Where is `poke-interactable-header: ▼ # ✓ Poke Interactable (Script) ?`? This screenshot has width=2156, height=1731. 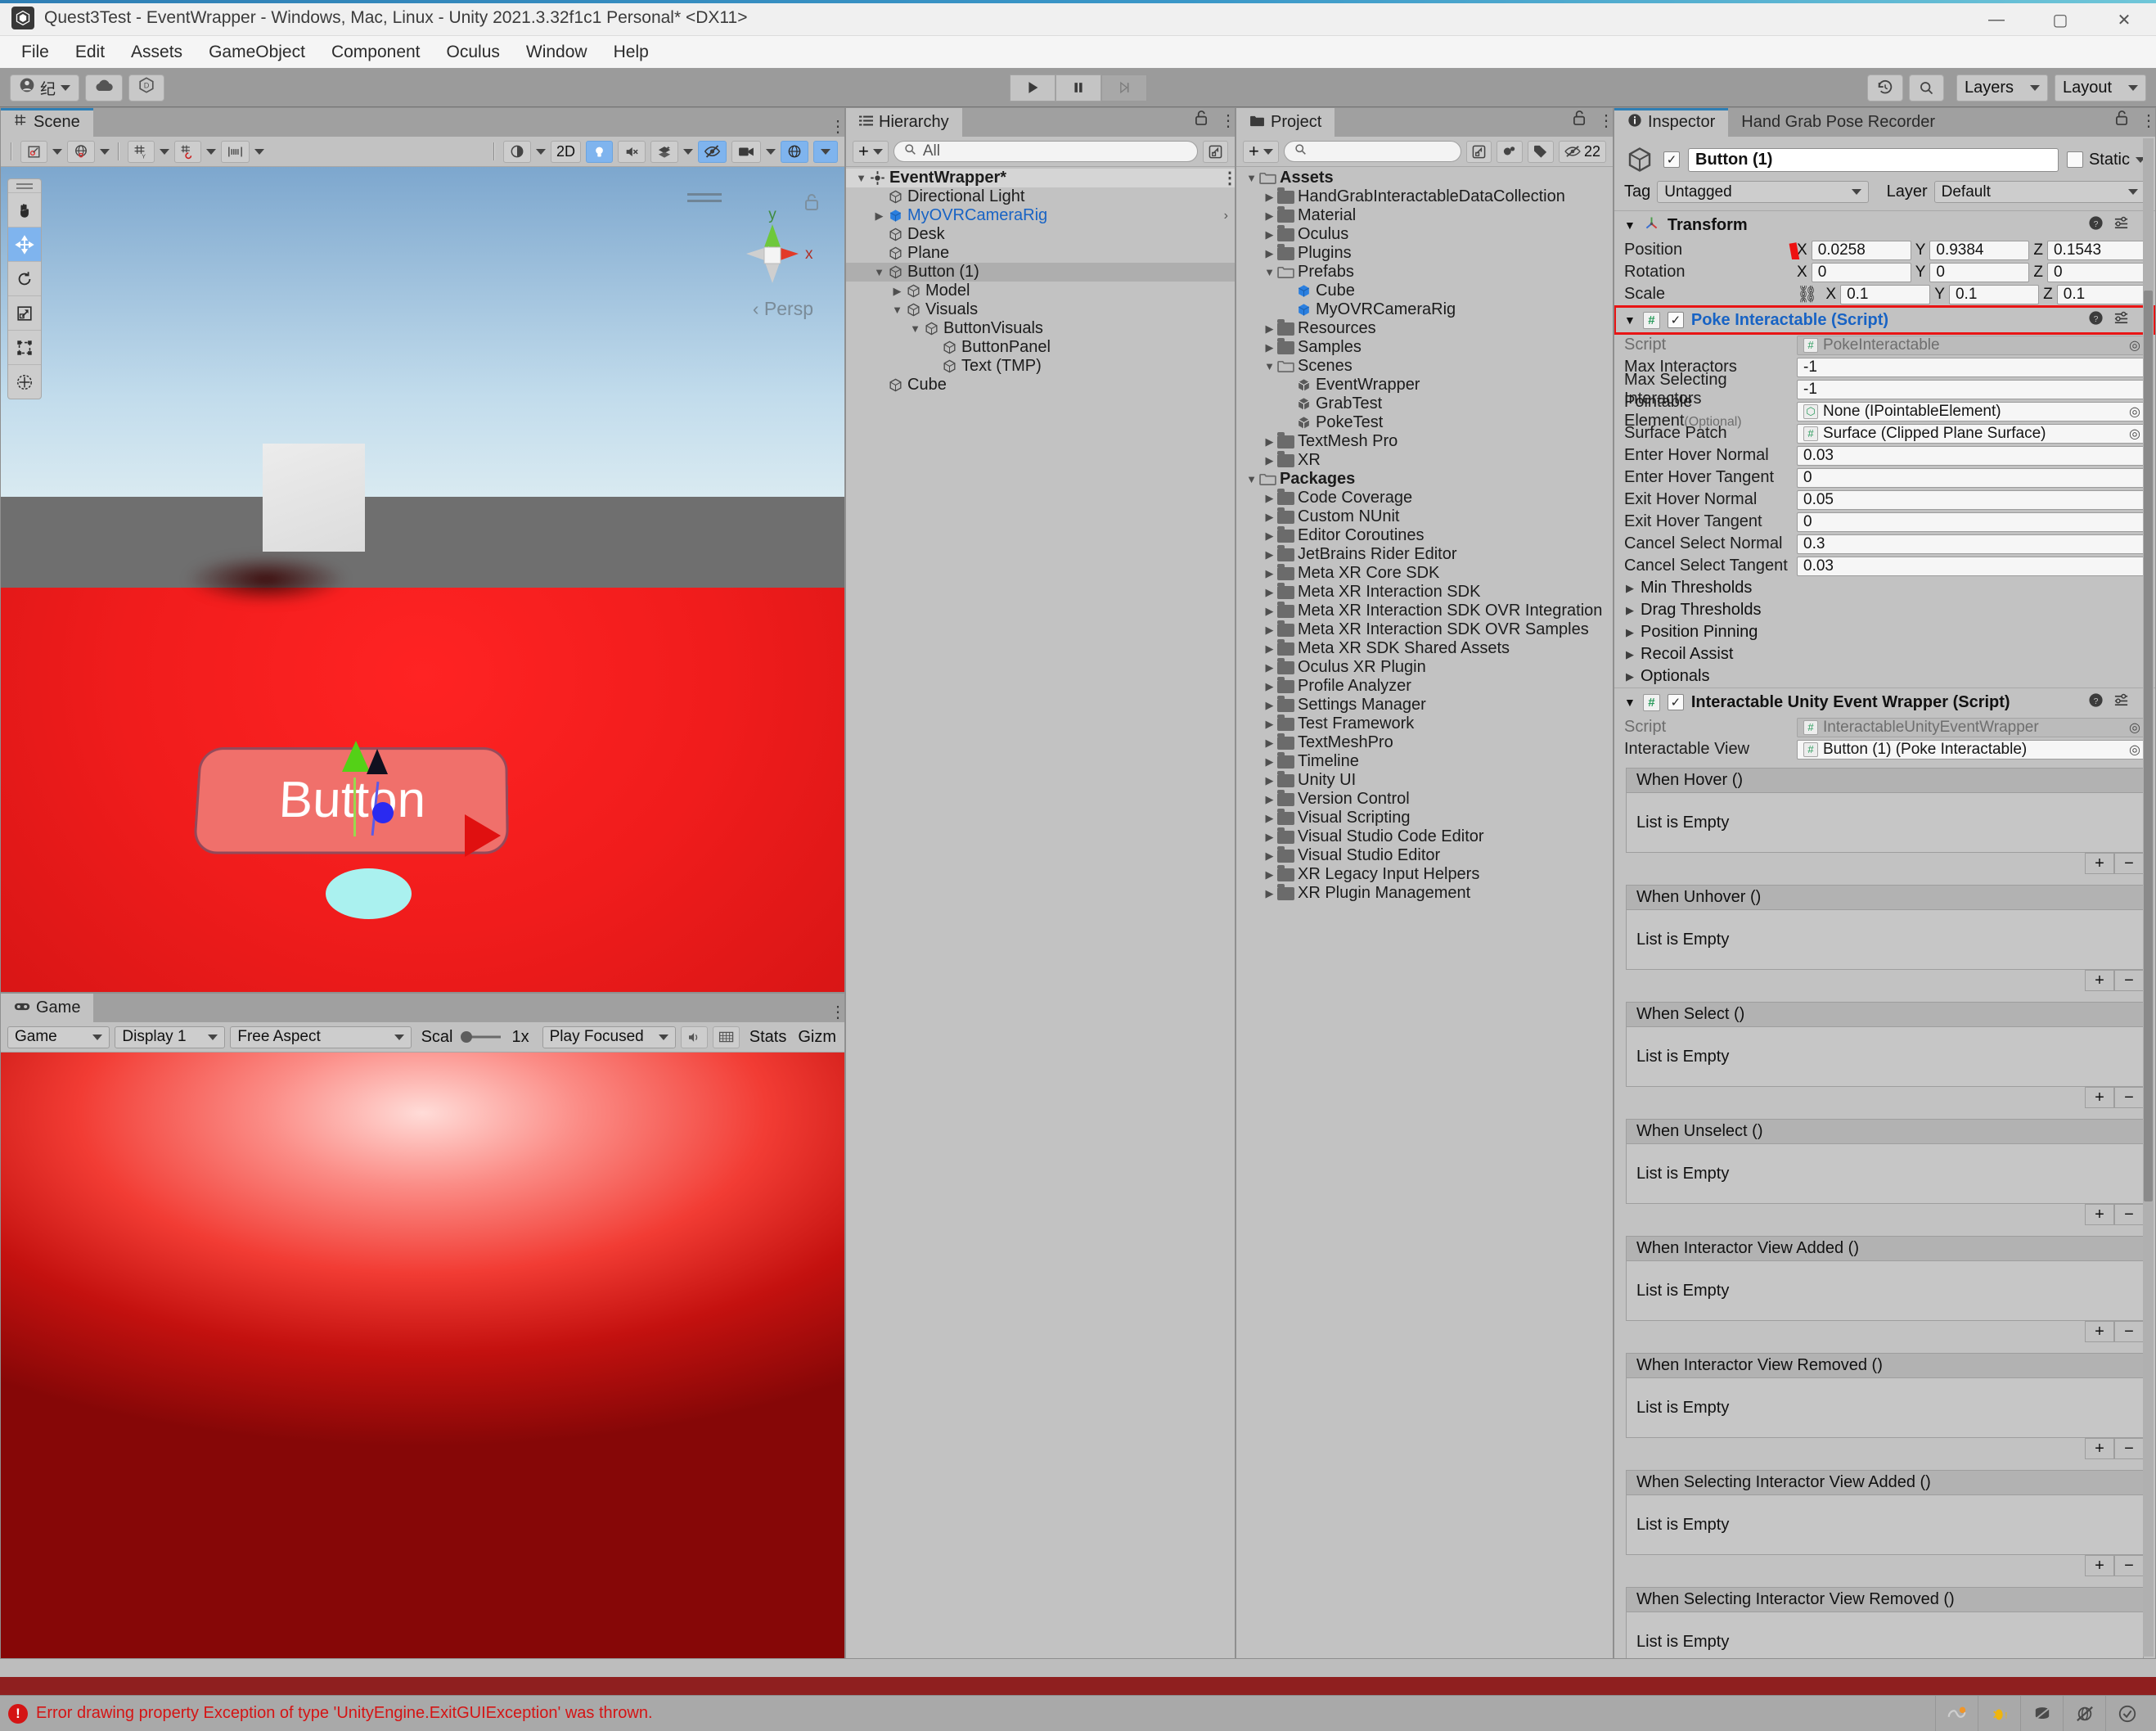
poke-interactable-header: ▼ # ✓ Poke Interactable (Script) ? is located at coordinates (1884, 320).